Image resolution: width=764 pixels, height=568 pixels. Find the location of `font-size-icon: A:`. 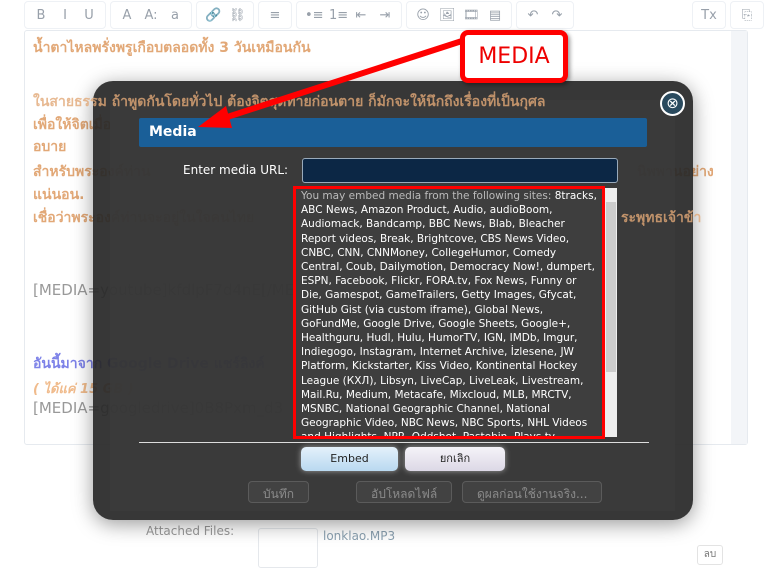

font-size-icon: A: is located at coordinates (151, 15).